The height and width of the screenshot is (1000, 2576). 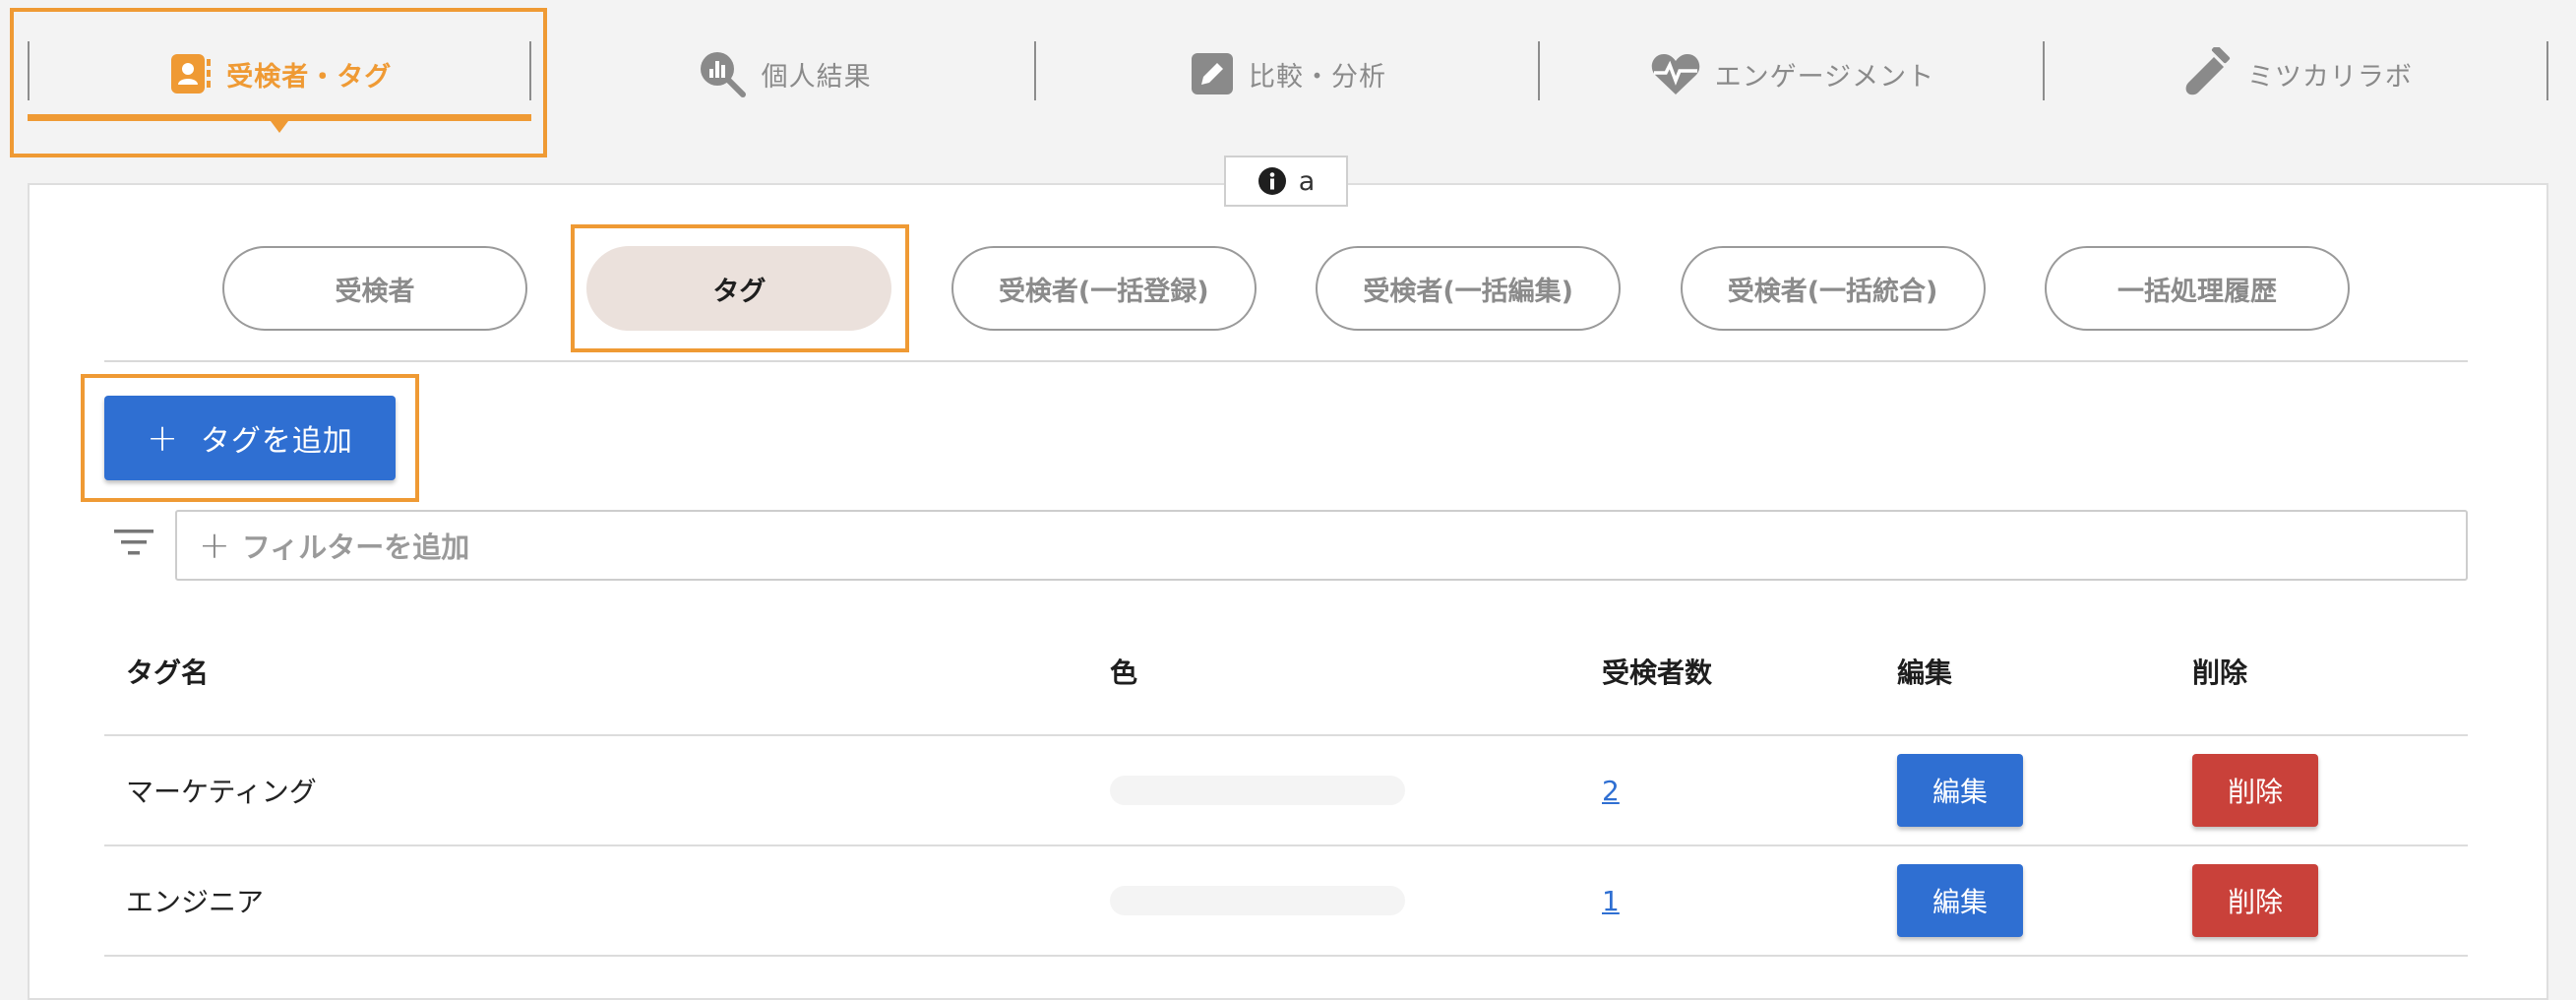 What do you see at coordinates (309, 77) in the screenshot?
I see `nav-tab-label: 受検者・タグ` at bounding box center [309, 77].